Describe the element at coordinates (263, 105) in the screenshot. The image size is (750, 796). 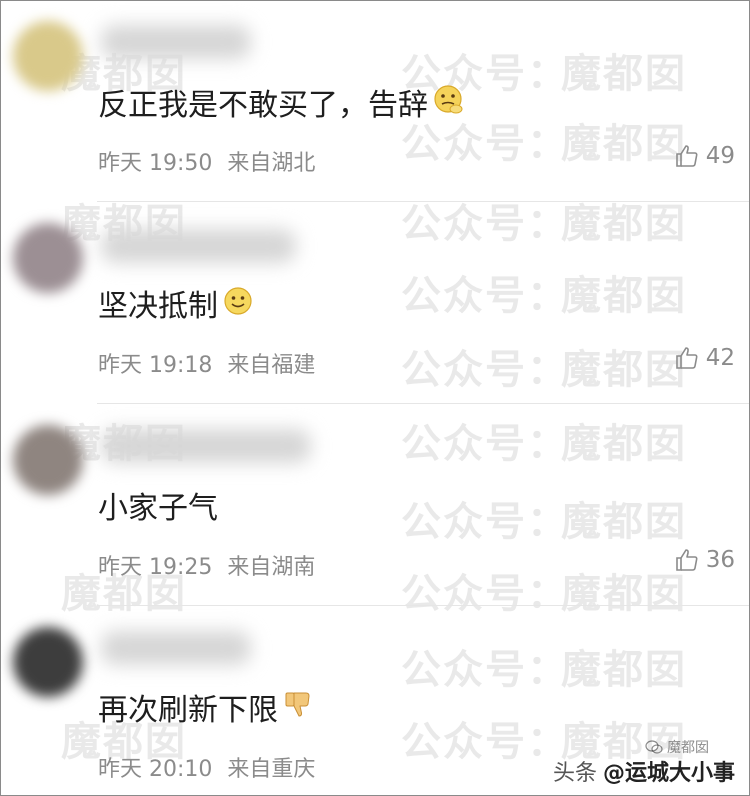
I see `comment-text-body: 反正我是不敢买了，告辞` at that location.